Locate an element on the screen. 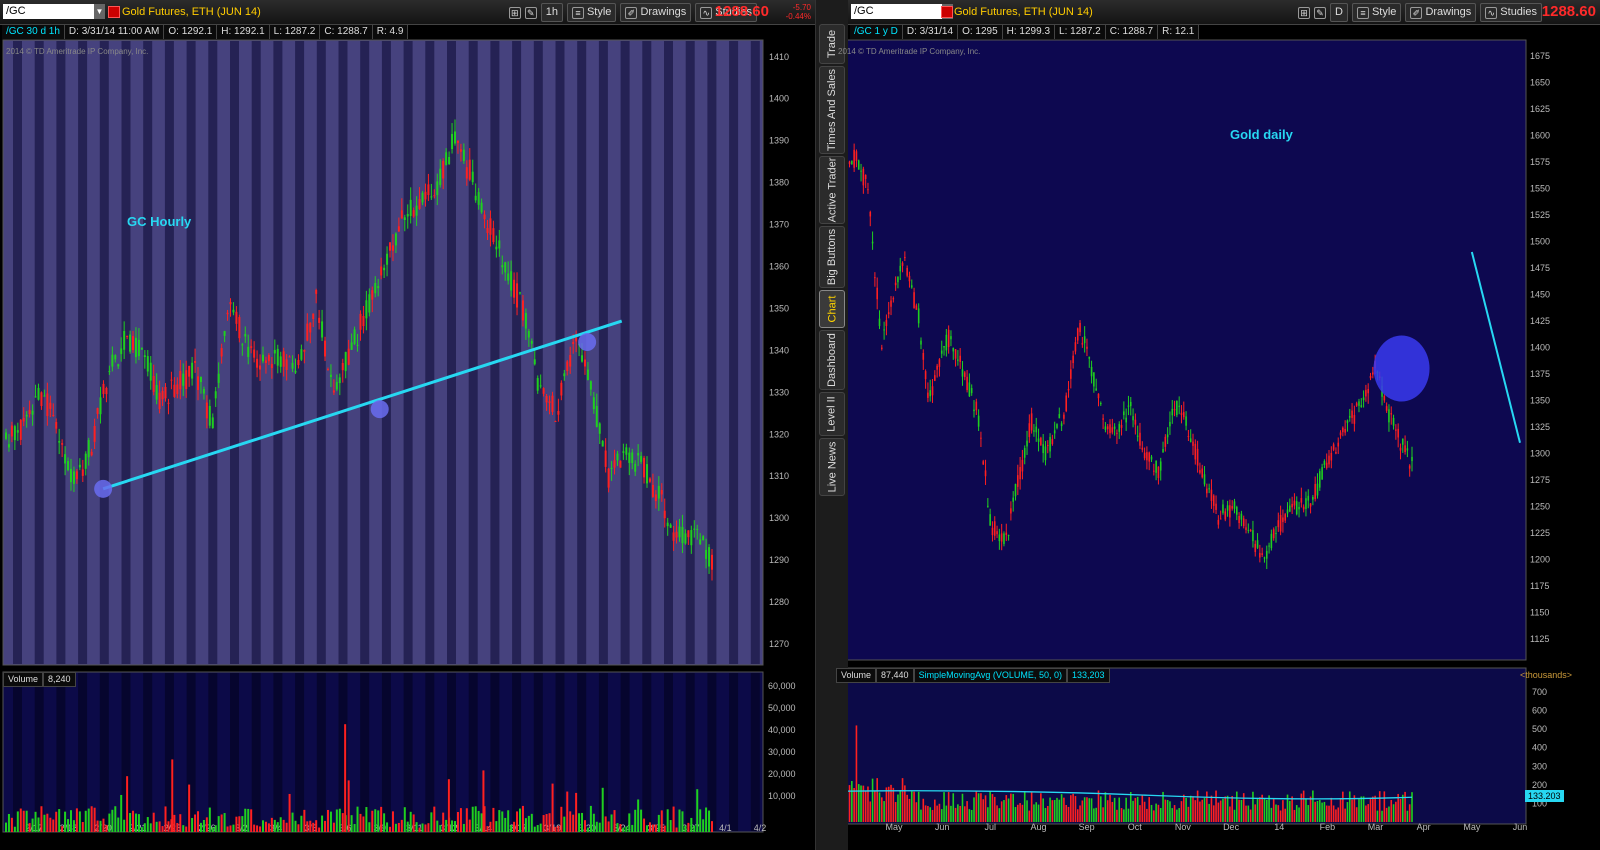 The height and width of the screenshot is (850, 1600). side-tab-trade: Trade is located at coordinates (832, 44).